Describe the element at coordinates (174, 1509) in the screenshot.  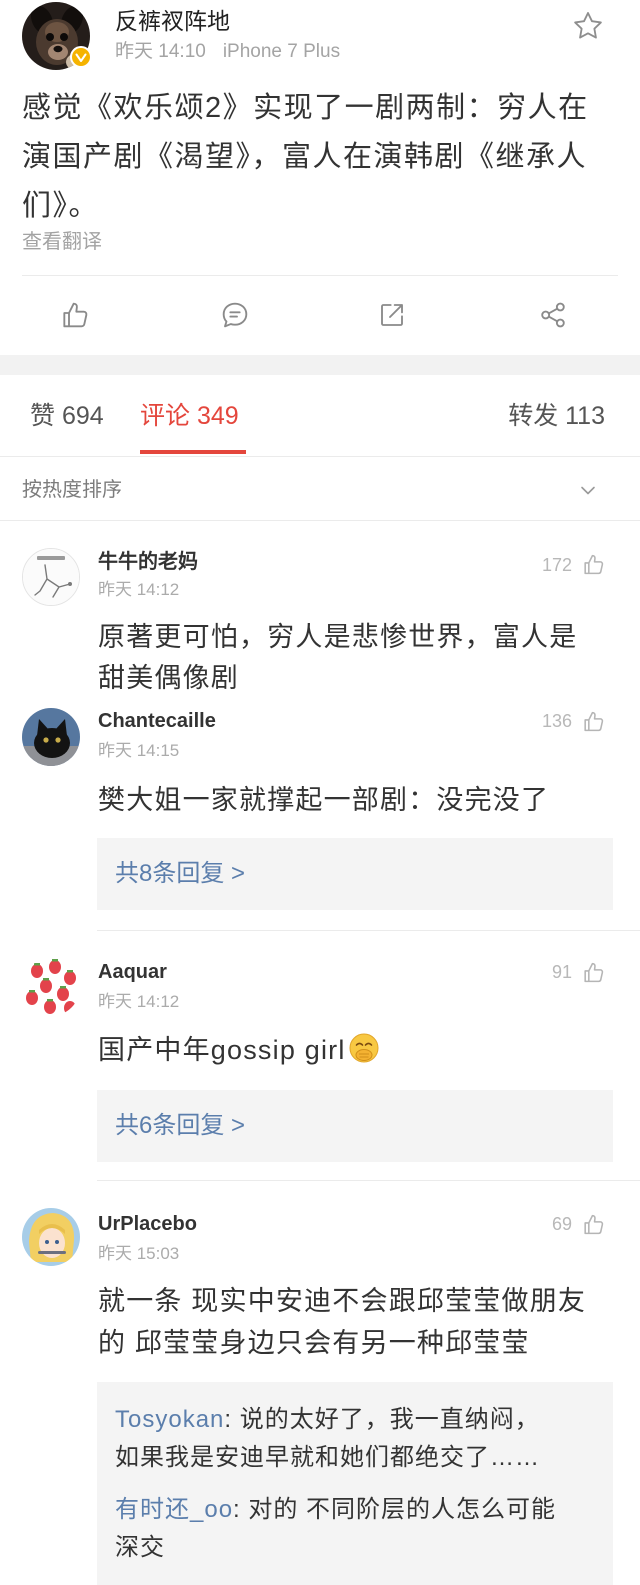
I see `reply-user-name: 有时还_oo` at that location.